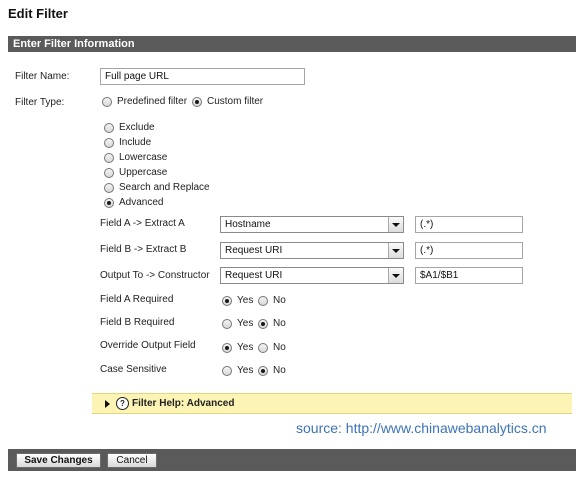  I want to click on custom-option-label: Exclude, so click(137, 127).